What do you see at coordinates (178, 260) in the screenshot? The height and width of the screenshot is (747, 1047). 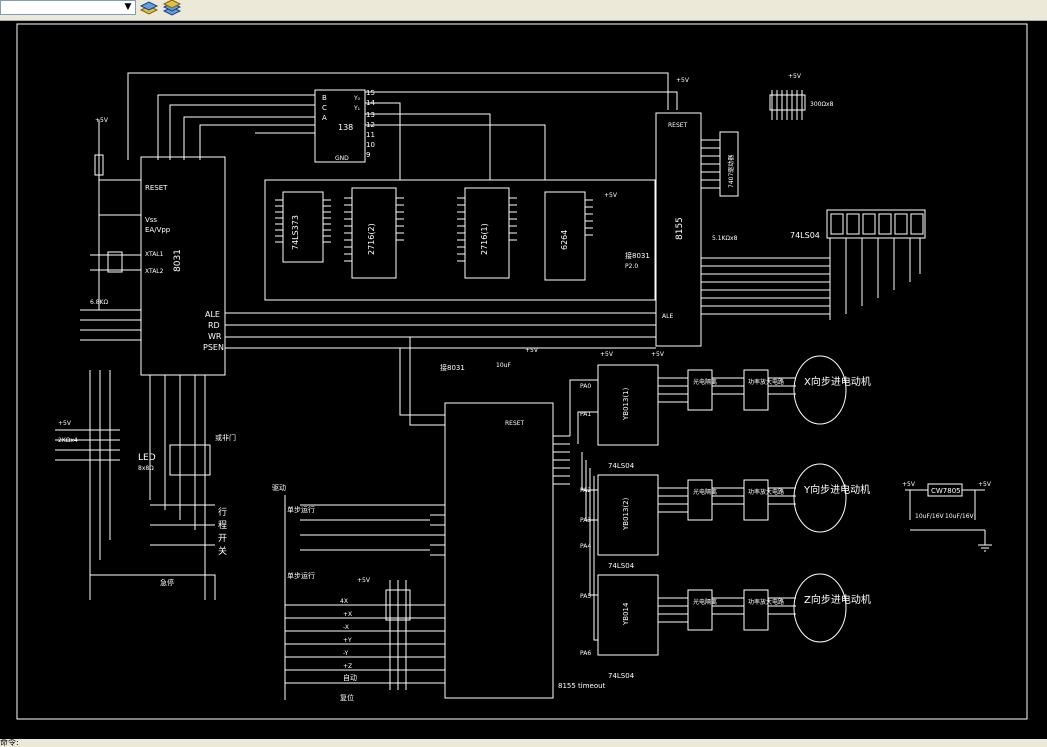 I see `mcu-label: 8031` at bounding box center [178, 260].